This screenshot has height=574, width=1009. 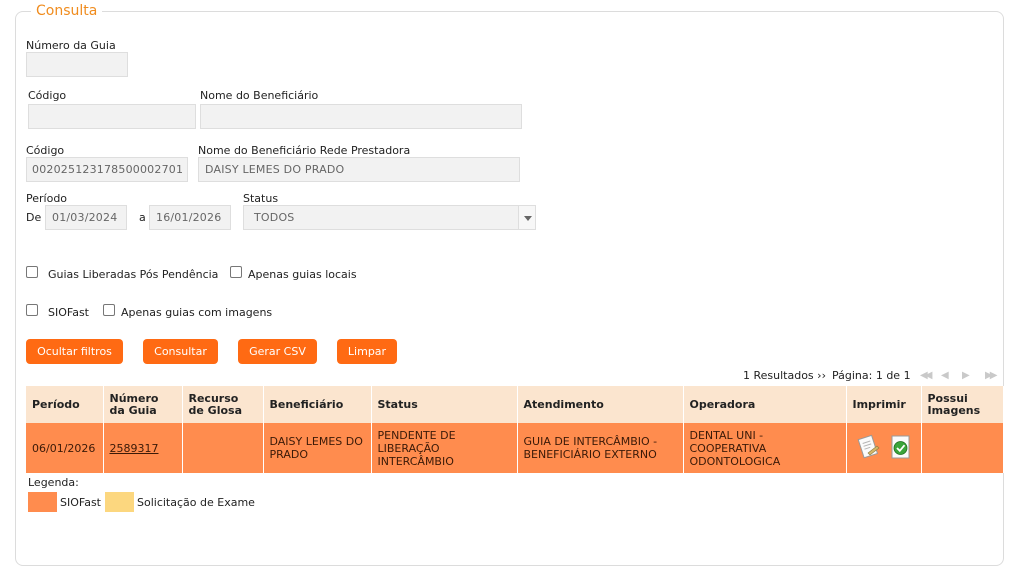 What do you see at coordinates (991, 375) in the screenshot?
I see `last-page-icon: ▶▶` at bounding box center [991, 375].